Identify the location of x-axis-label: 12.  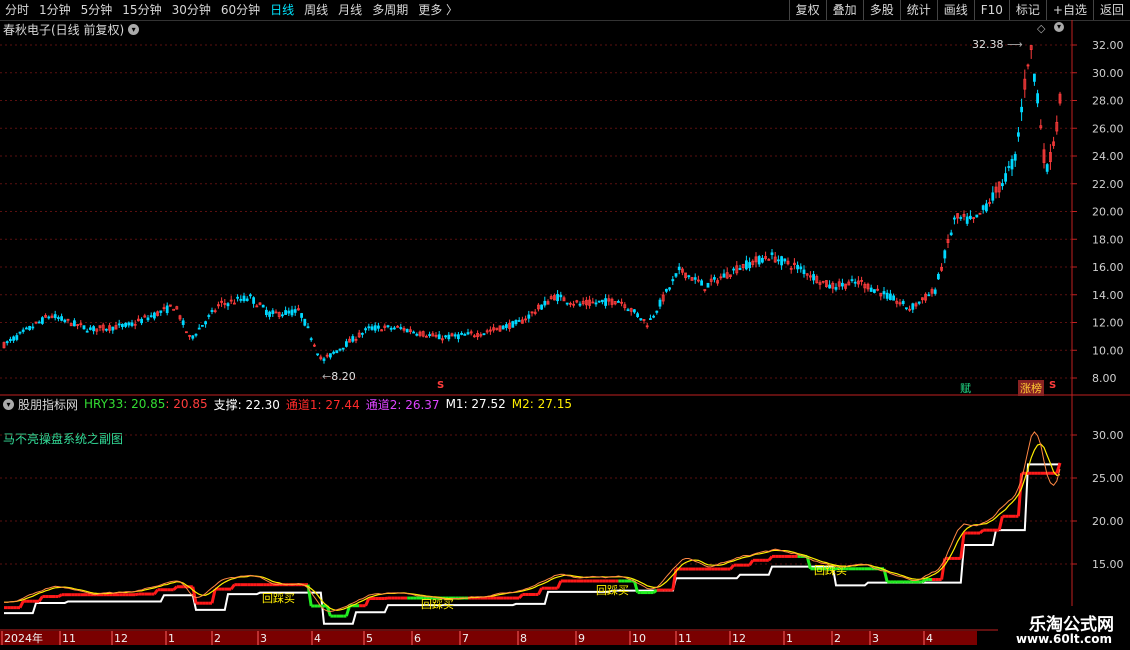
(121, 638).